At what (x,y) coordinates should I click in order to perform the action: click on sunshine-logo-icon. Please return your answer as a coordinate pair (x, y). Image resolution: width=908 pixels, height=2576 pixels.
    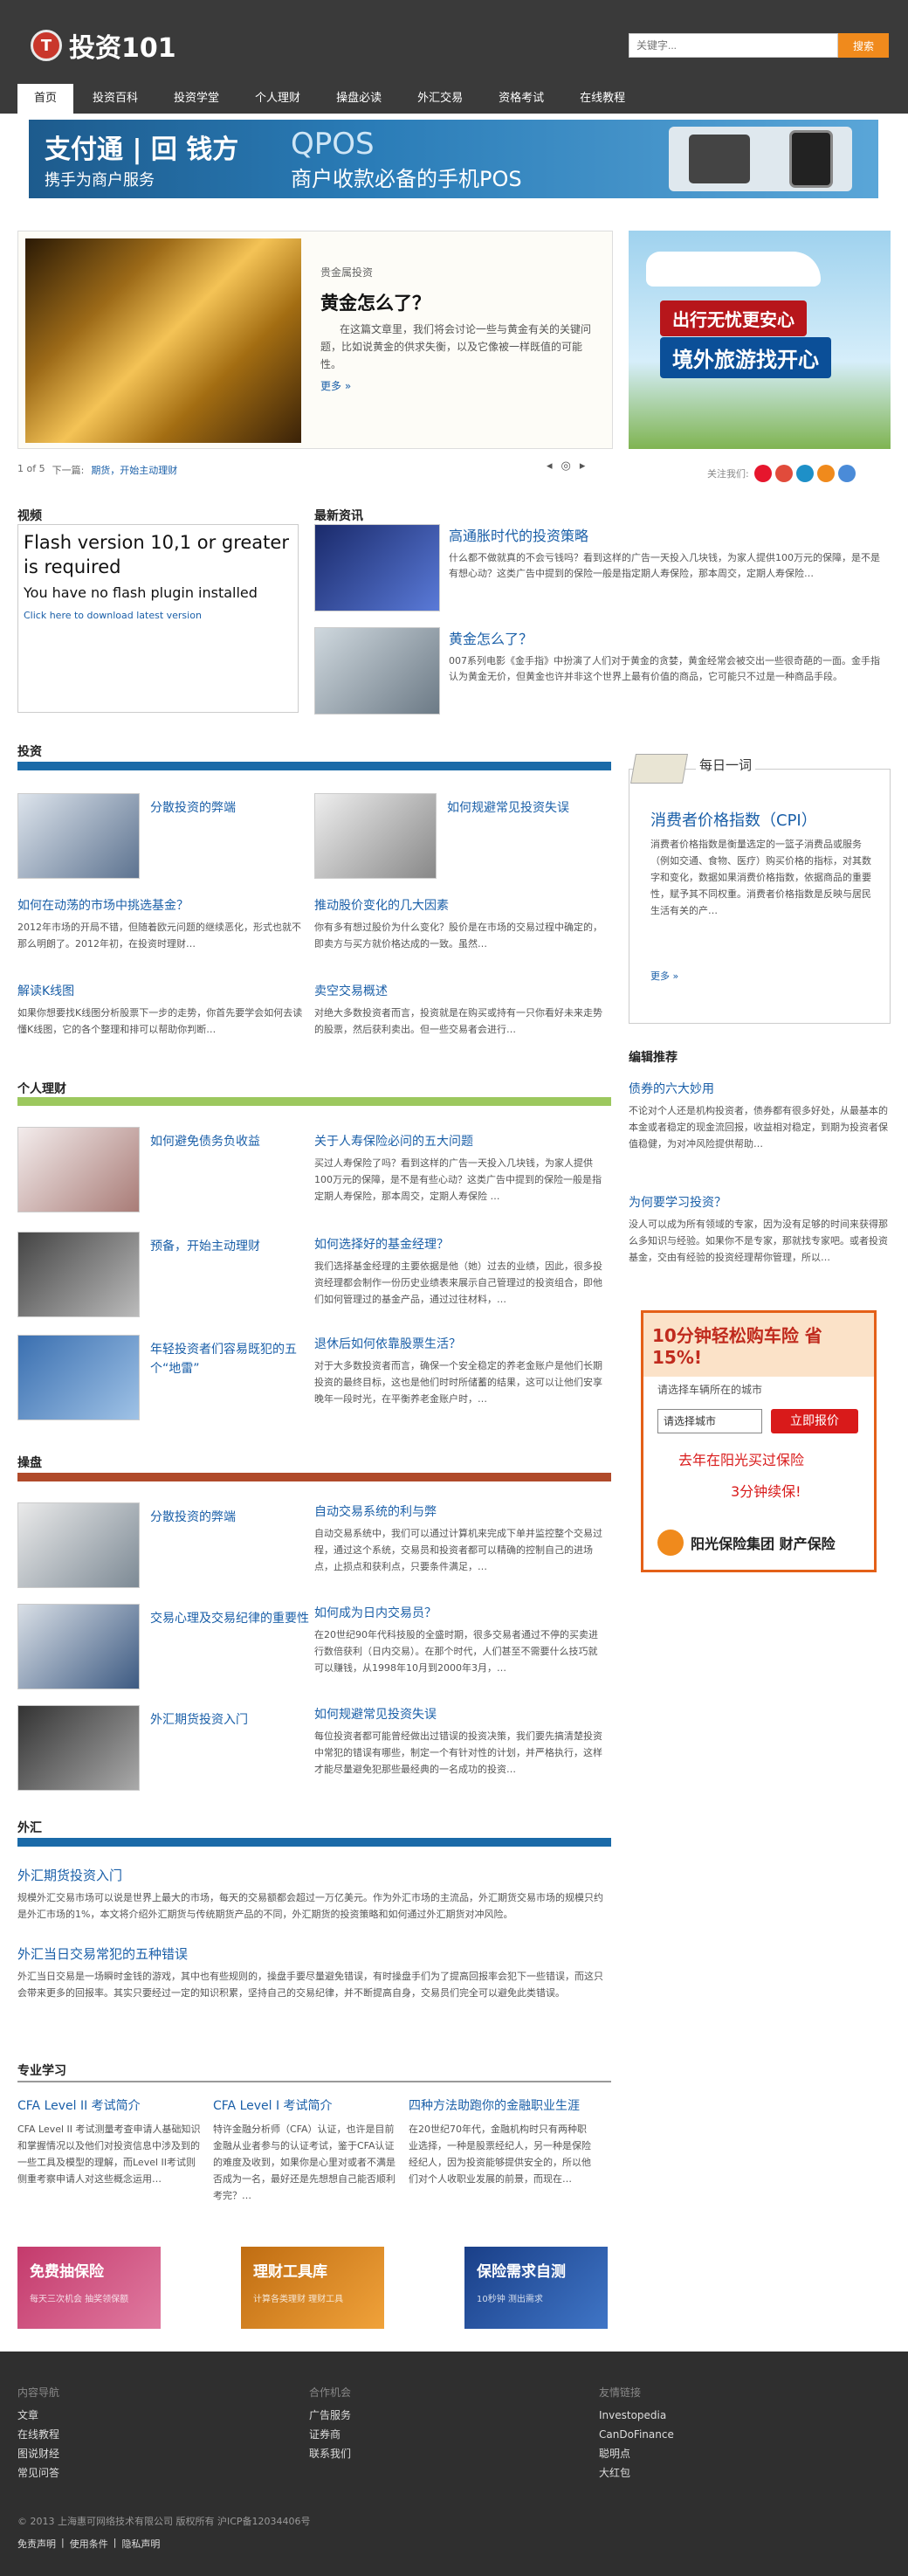
    Looking at the image, I should click on (670, 1543).